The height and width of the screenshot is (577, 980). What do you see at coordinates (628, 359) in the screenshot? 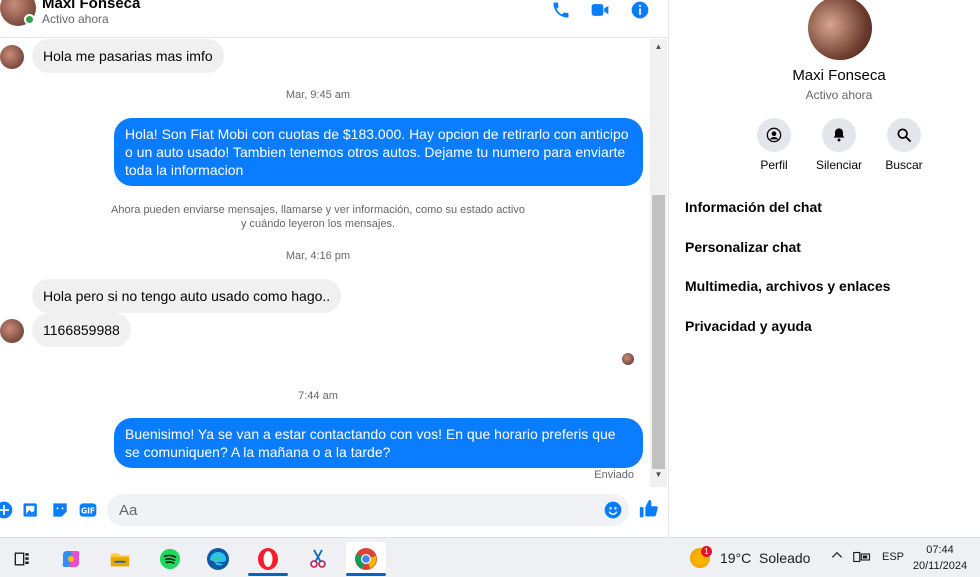
I see `seen-avatar` at bounding box center [628, 359].